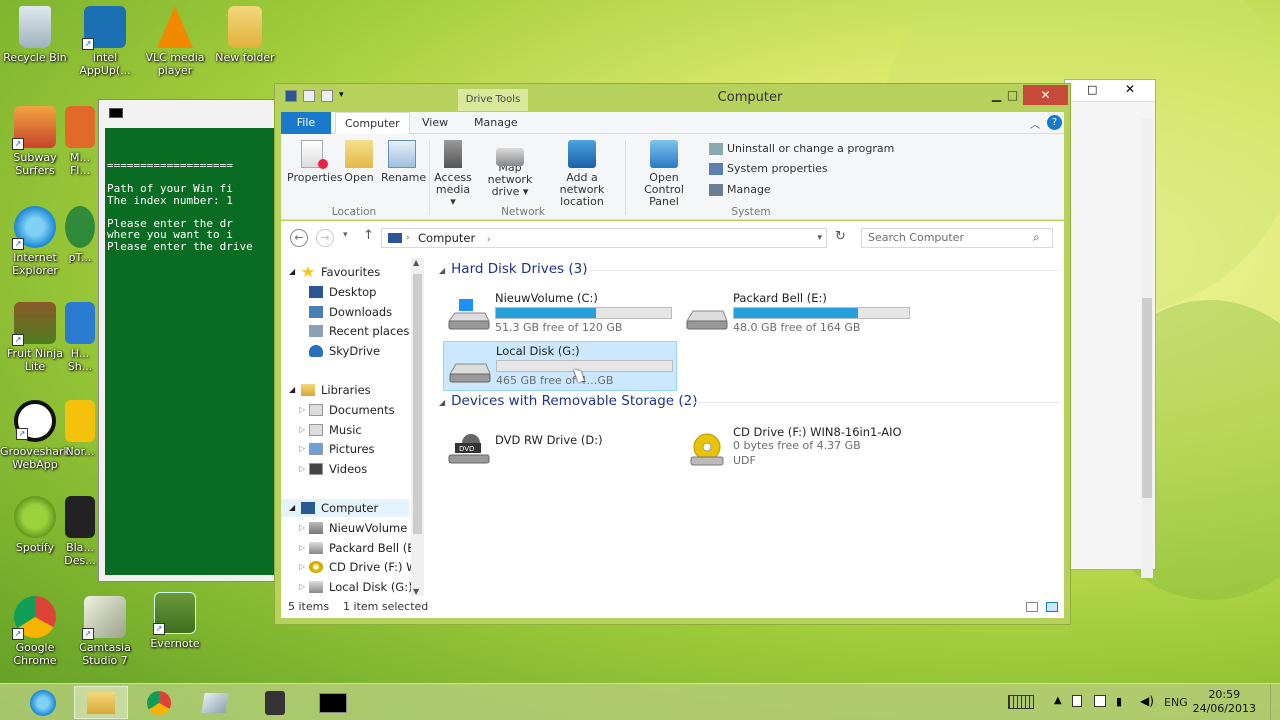 This screenshot has width=1280, height=720. Describe the element at coordinates (1119, 701) in the screenshot. I see `network-icon: ▮` at that location.